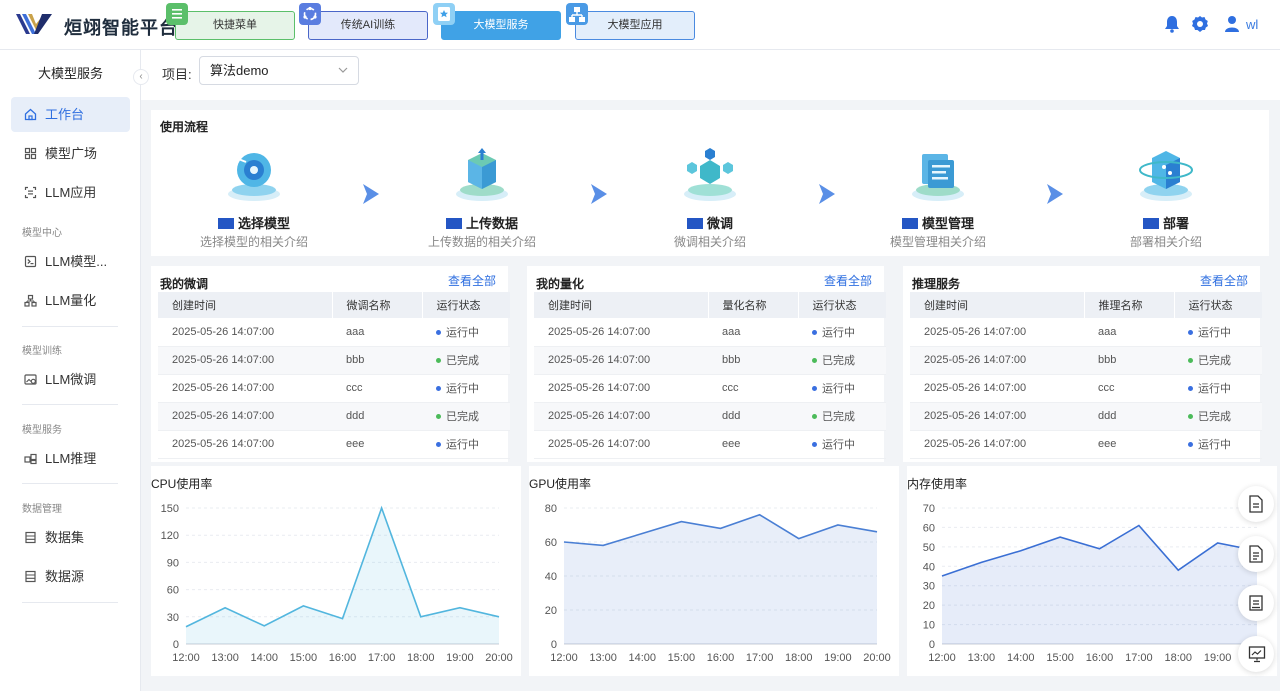 This screenshot has height=691, width=1280. I want to click on sidebar-item-model-square: 模型广场, so click(70, 153).